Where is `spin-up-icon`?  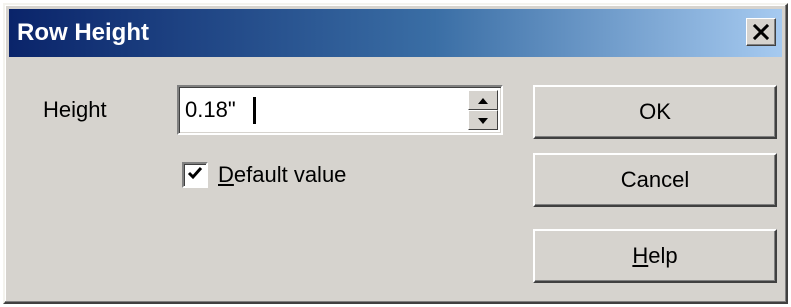
spin-up-icon is located at coordinates (483, 100).